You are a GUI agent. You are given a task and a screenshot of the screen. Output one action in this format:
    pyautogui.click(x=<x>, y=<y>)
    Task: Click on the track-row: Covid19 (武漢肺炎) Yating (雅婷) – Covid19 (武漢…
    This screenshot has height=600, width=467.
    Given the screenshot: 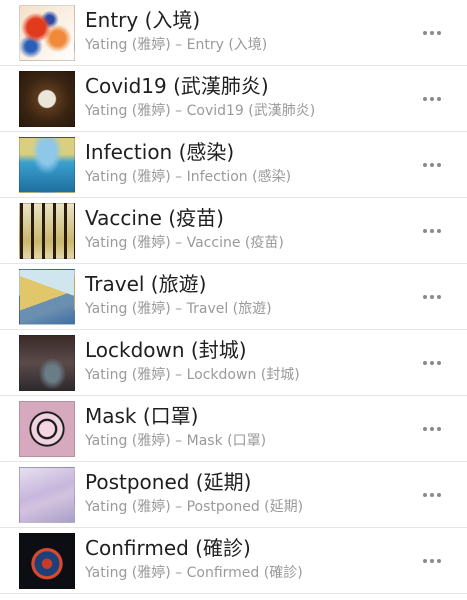 What is the action you would take?
    pyautogui.click(x=233, y=99)
    